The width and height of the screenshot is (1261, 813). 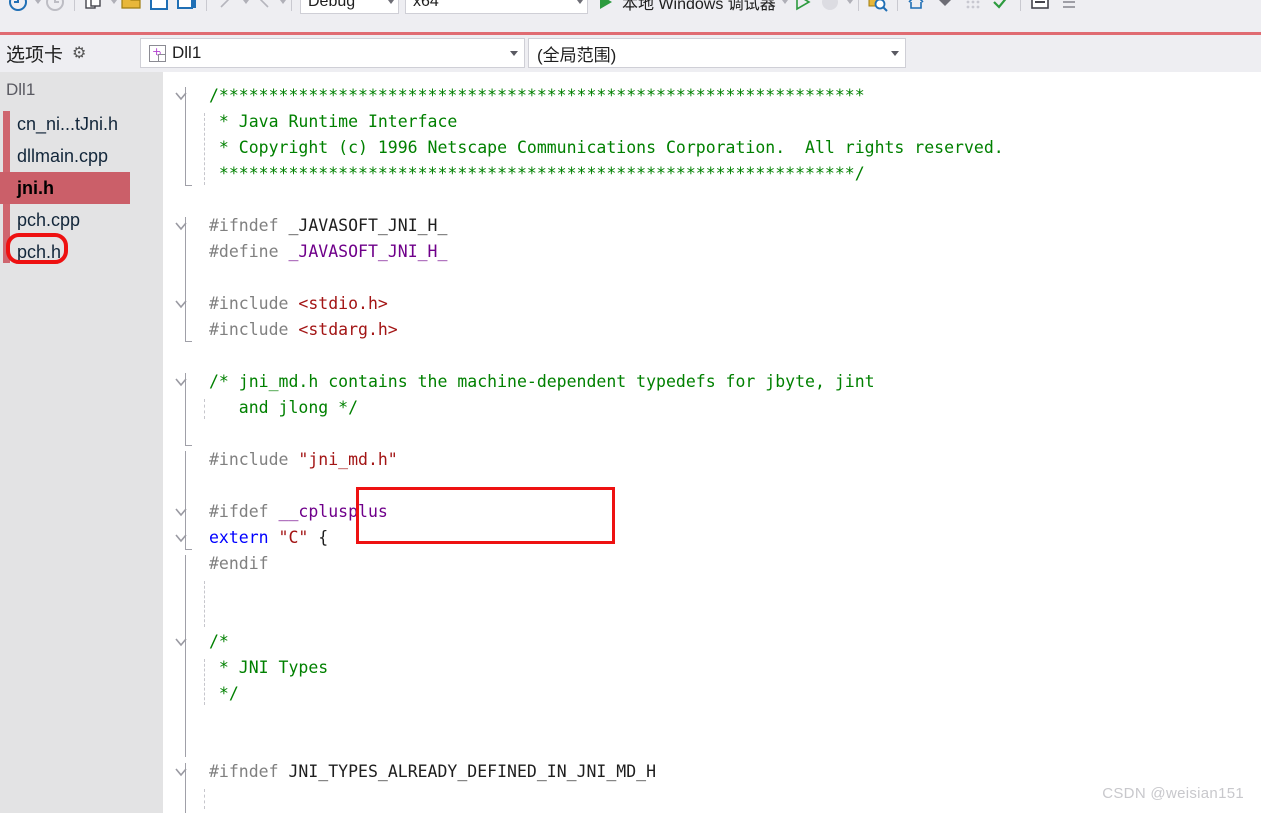 I want to click on sidebar-item-pch-cpp: pch.cpp, so click(x=81, y=220).